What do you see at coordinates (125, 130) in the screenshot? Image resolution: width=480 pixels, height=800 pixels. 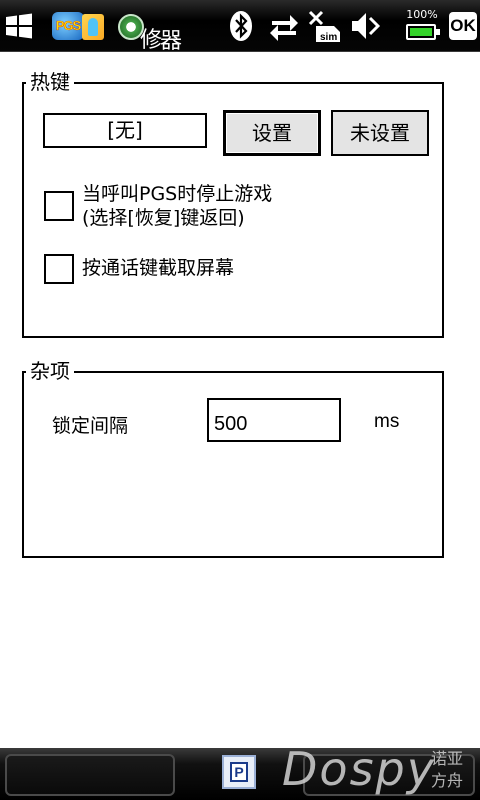 I see `current-hotkey-display: [无]` at bounding box center [125, 130].